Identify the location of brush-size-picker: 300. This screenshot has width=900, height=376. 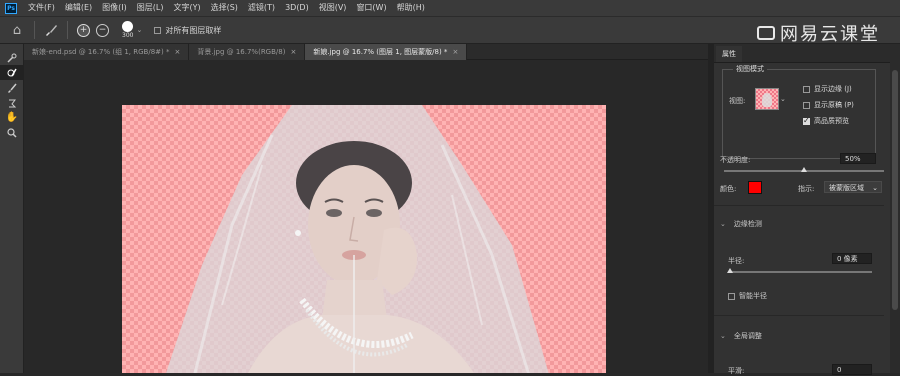
(127, 30).